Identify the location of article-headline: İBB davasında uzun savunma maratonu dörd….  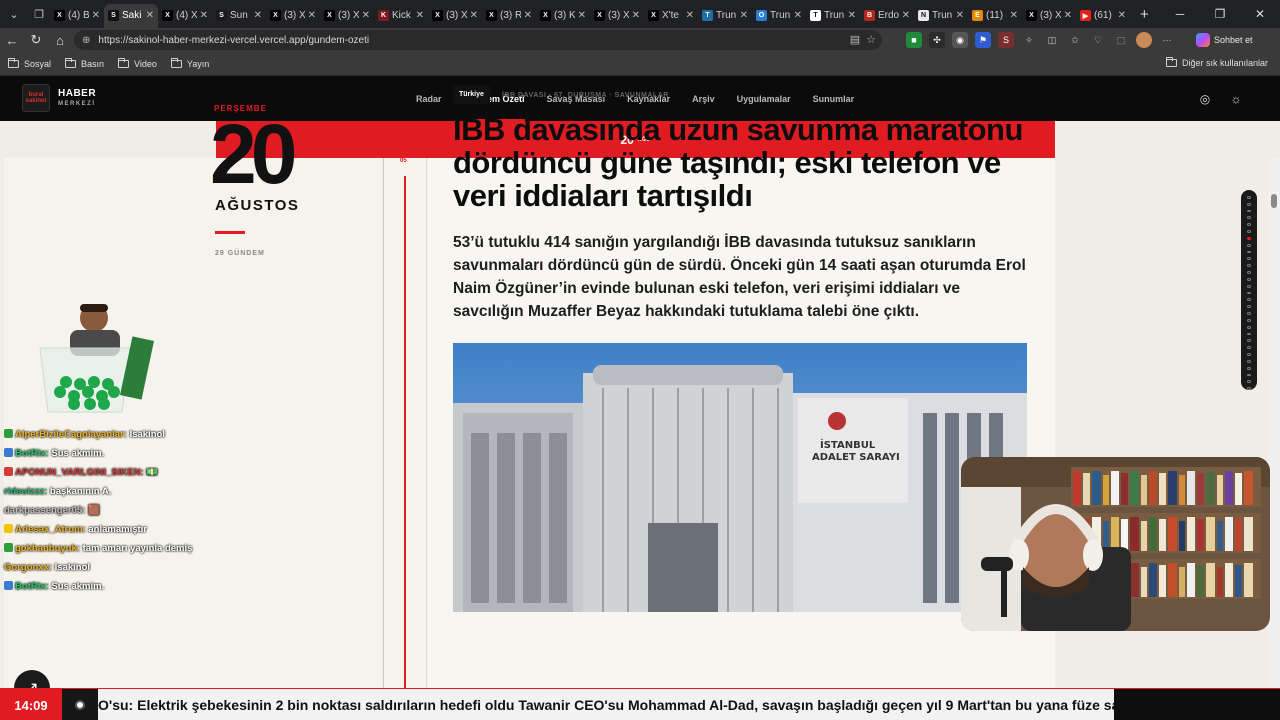
(748, 162).